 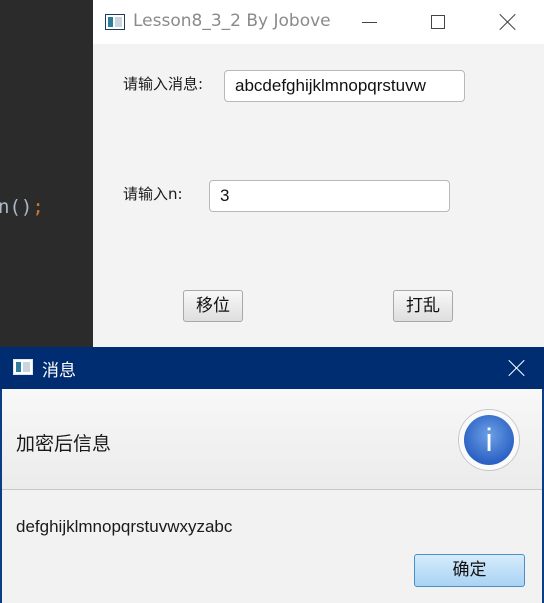 What do you see at coordinates (64, 444) in the screenshot?
I see `dialog-header-text: 加密后信息` at bounding box center [64, 444].